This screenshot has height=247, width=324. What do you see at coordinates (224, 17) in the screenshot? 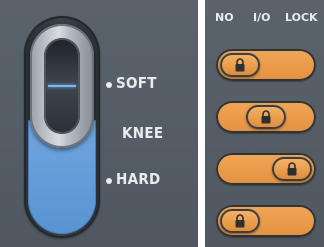
I see `header-no: NO` at bounding box center [224, 17].